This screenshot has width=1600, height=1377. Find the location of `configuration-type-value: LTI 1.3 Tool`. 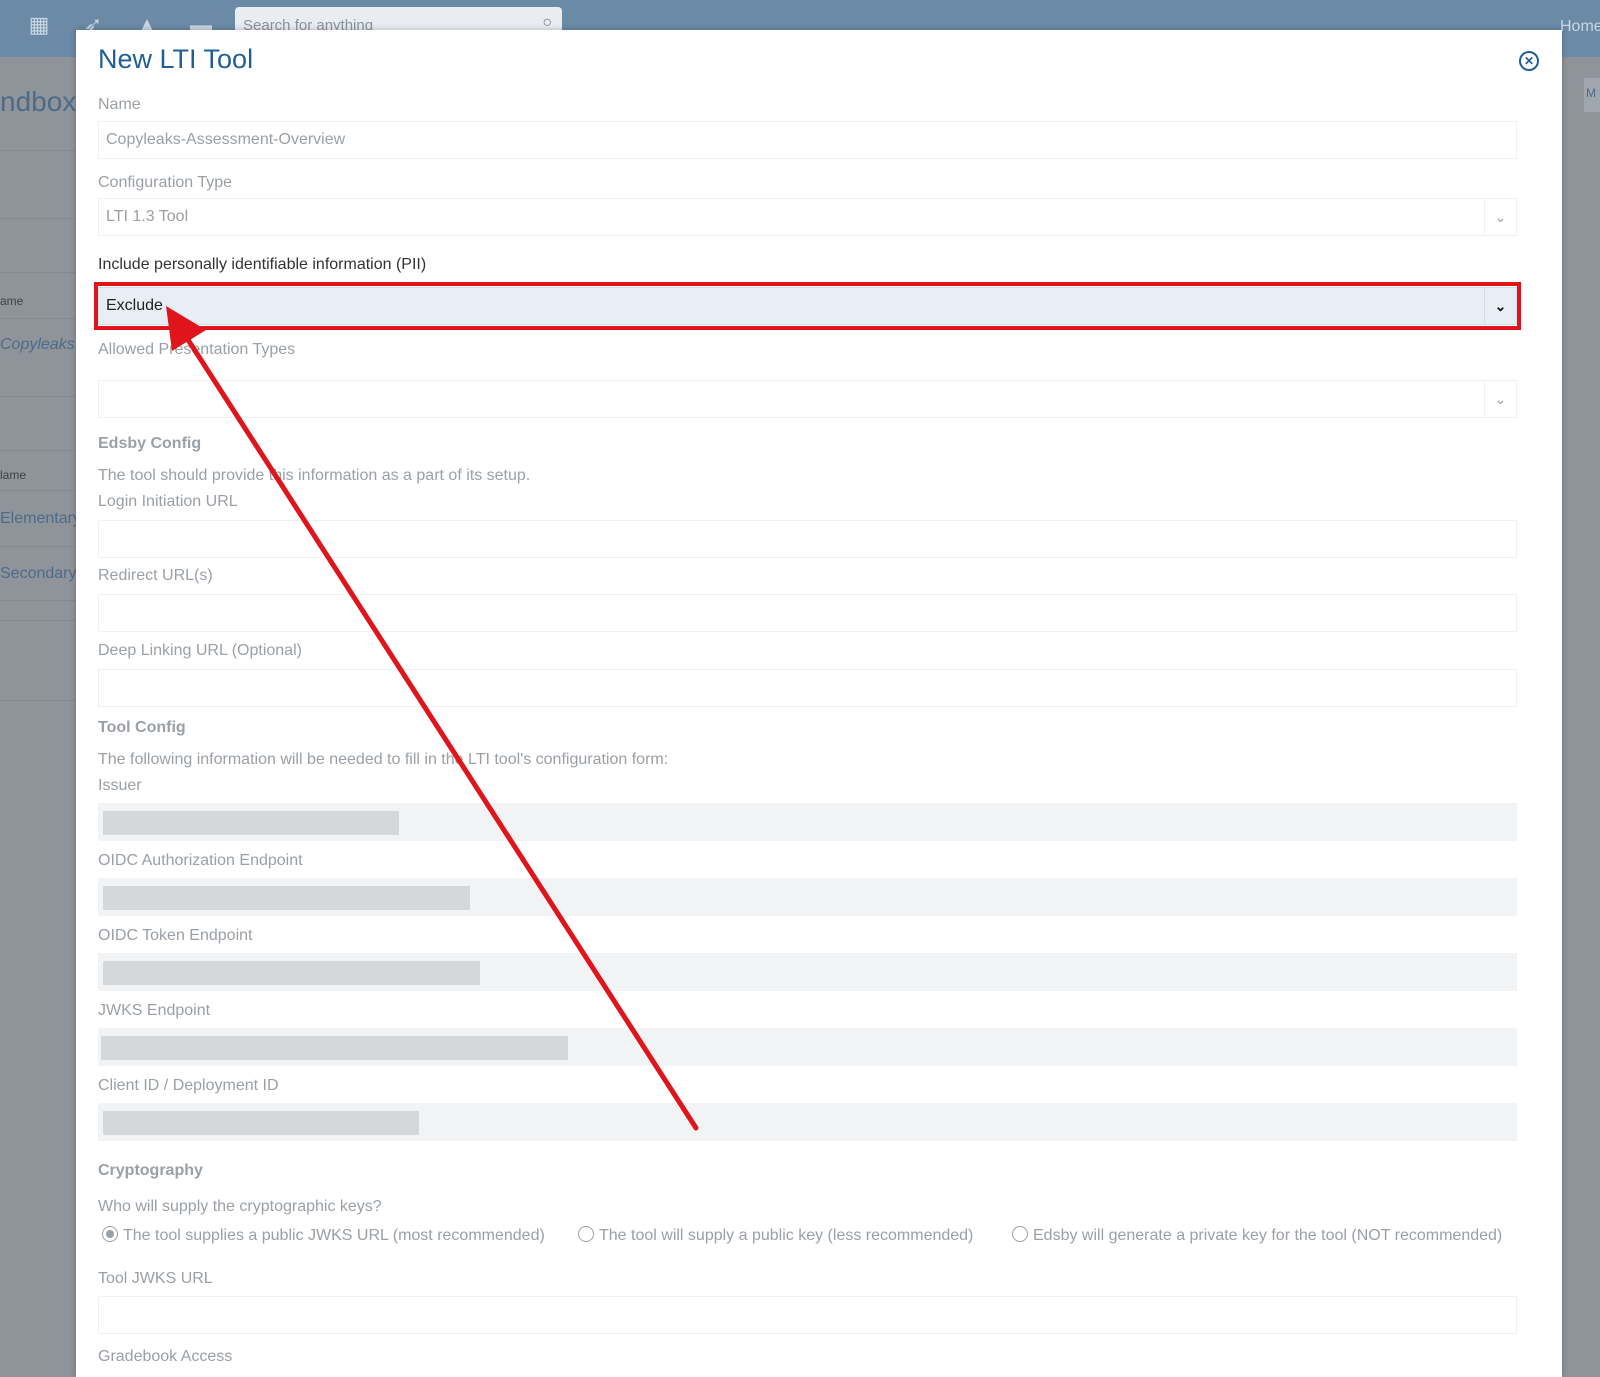

configuration-type-value: LTI 1.3 Tool is located at coordinates (147, 216).